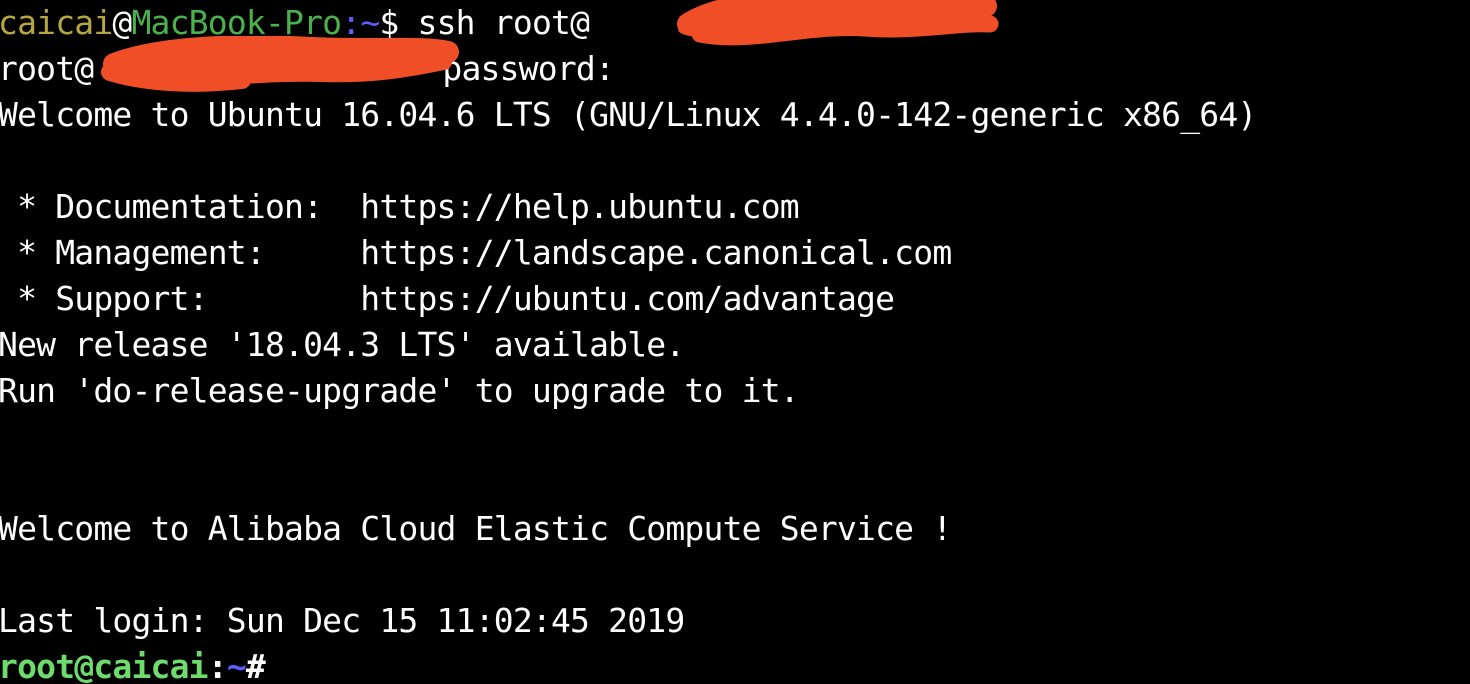  What do you see at coordinates (342, 620) in the screenshot?
I see `terminal-line-last-login: Last login: Sun Dec 15 11:02:45 2019` at bounding box center [342, 620].